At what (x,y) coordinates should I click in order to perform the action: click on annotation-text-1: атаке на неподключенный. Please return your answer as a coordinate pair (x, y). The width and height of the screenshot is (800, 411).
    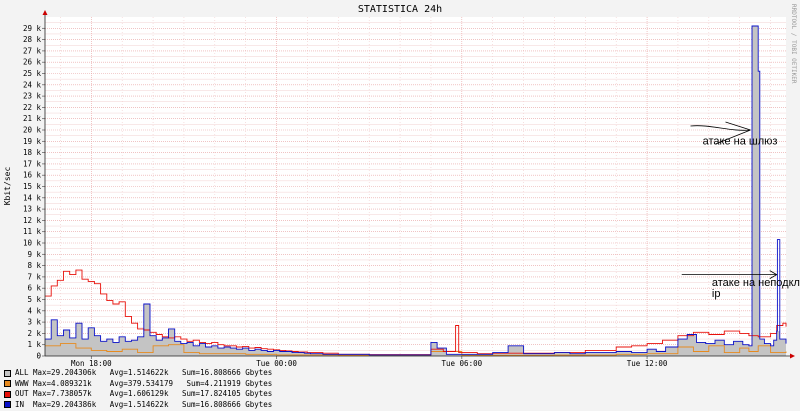
    Looking at the image, I should click on (756, 283).